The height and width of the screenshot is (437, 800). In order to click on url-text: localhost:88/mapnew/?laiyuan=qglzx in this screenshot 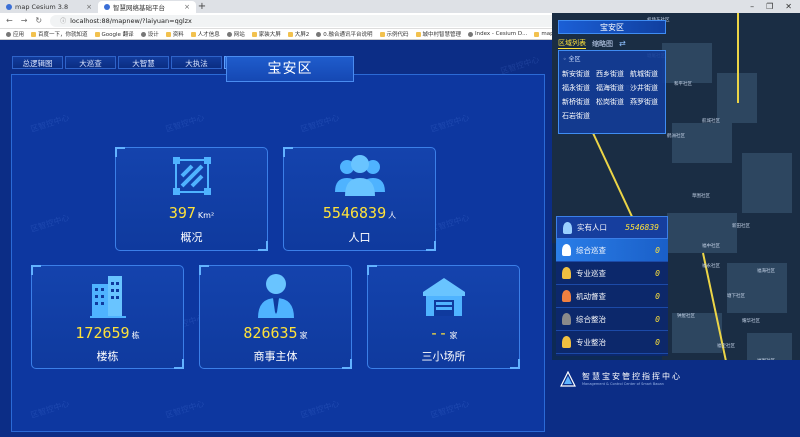, I will do `click(131, 20)`.